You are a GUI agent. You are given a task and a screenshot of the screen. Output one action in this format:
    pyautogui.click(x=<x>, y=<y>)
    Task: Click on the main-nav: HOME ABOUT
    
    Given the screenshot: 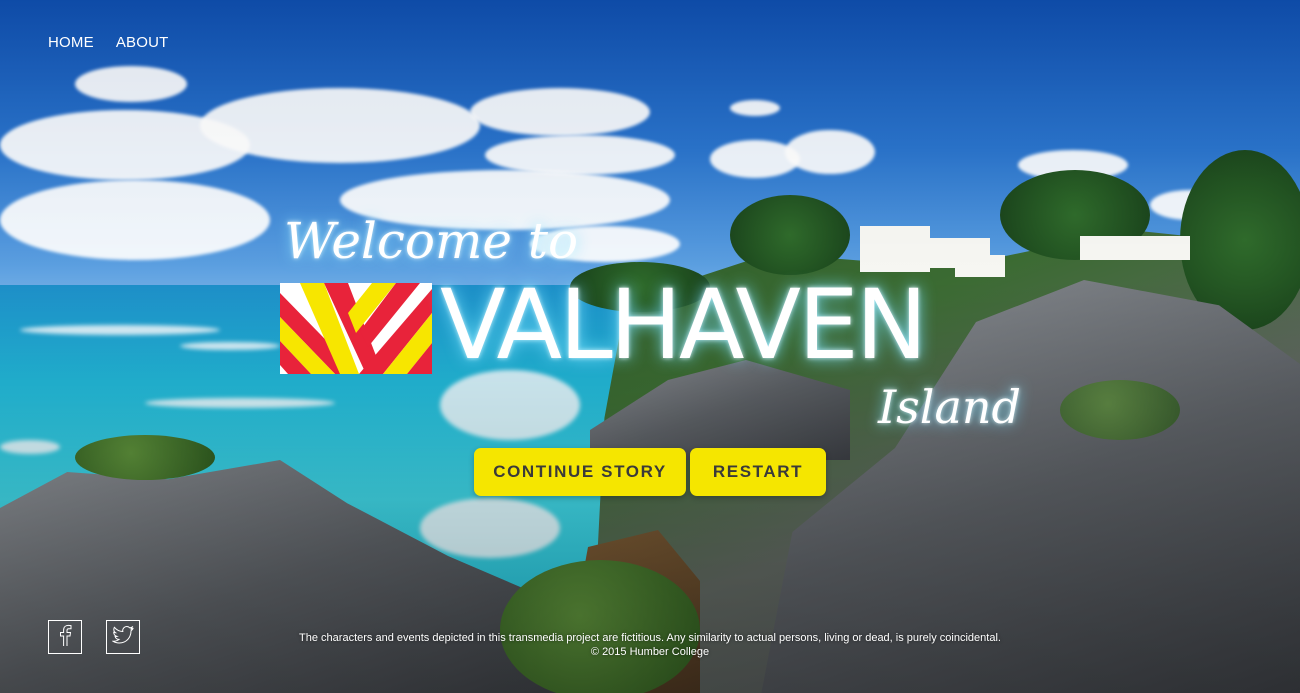 What is the action you would take?
    pyautogui.click(x=108, y=42)
    